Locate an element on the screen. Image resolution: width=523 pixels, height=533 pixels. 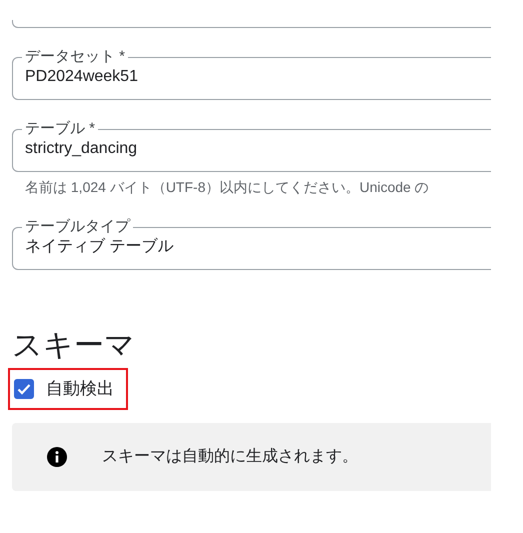
info-text: スキーマは自動的に生成されます。 is located at coordinates (230, 456).